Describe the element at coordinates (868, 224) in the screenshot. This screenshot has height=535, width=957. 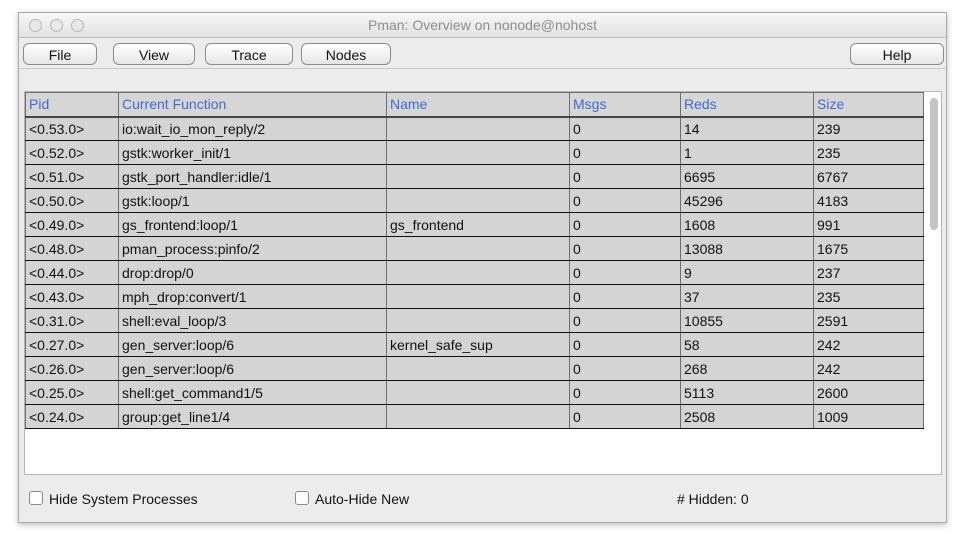
I see `table-cell: 991` at that location.